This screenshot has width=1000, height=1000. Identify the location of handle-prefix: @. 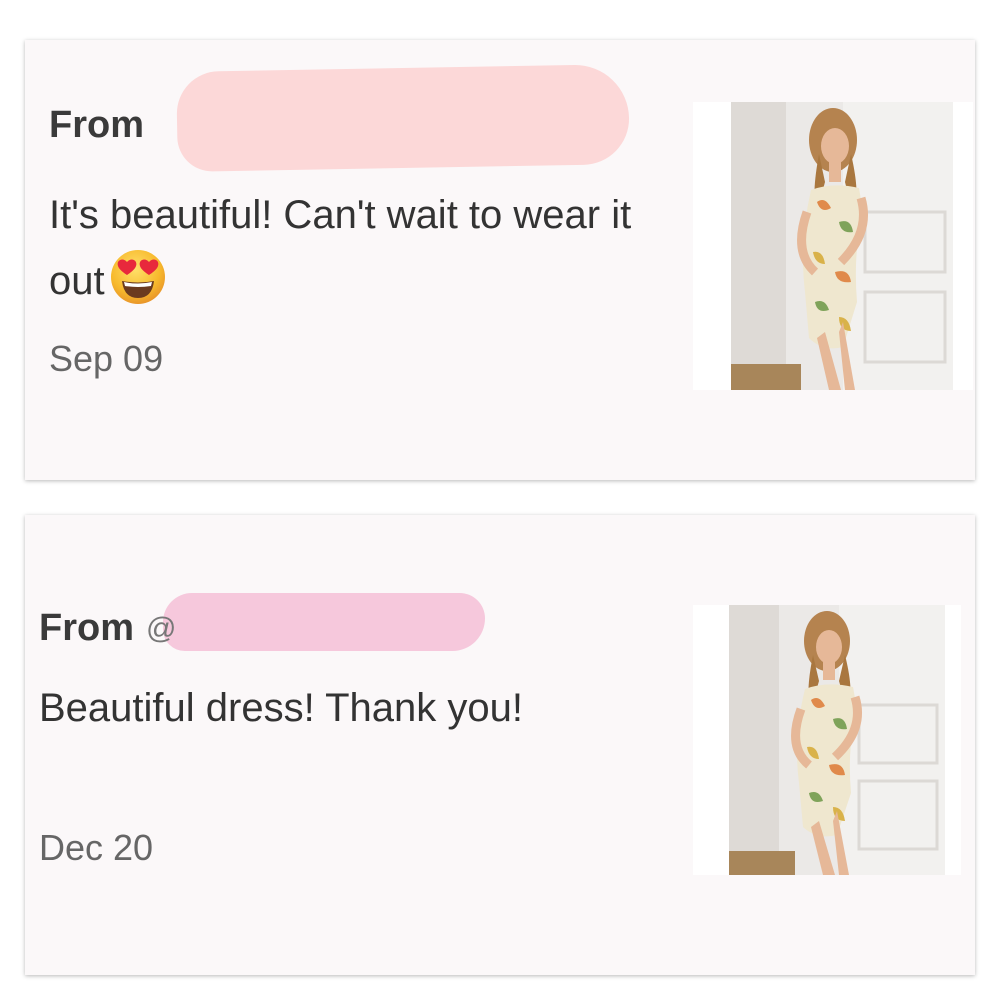
(161, 628).